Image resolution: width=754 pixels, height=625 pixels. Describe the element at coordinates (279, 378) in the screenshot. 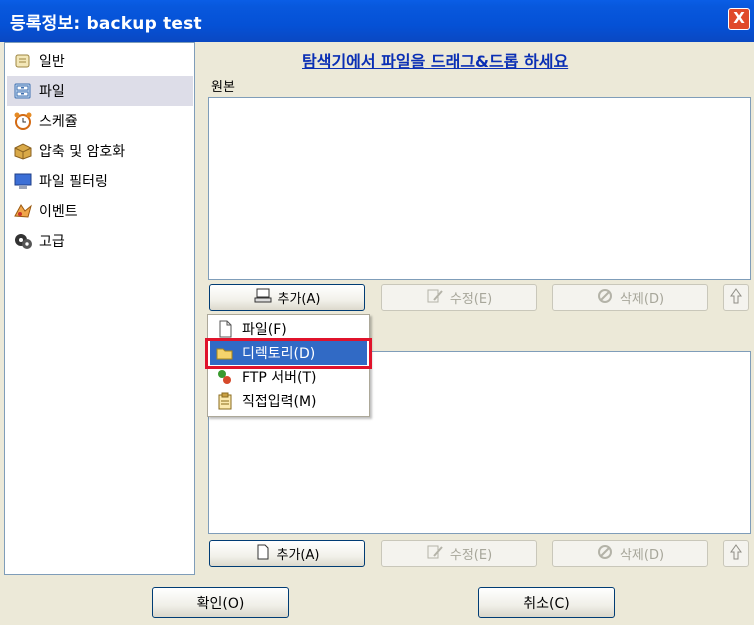

I see `menu-item-label: FTP 서버(T)` at that location.